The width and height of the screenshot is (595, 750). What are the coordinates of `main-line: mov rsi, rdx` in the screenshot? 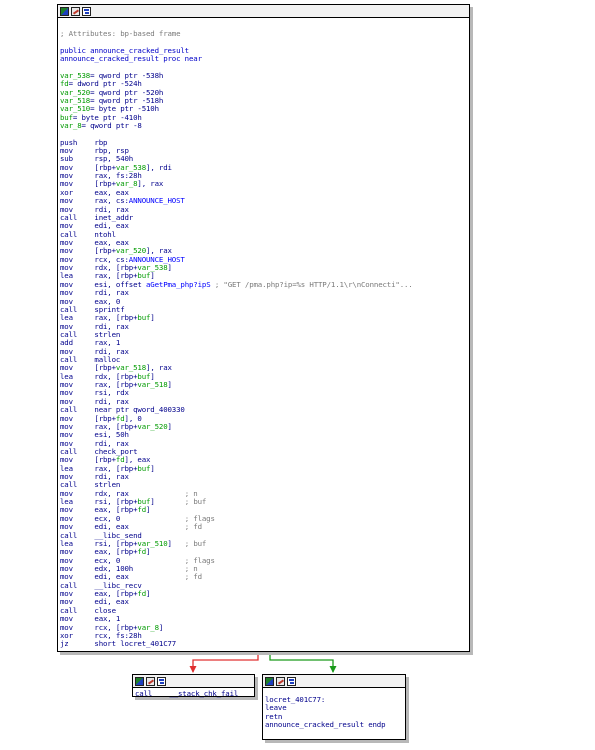 It's located at (263, 393).